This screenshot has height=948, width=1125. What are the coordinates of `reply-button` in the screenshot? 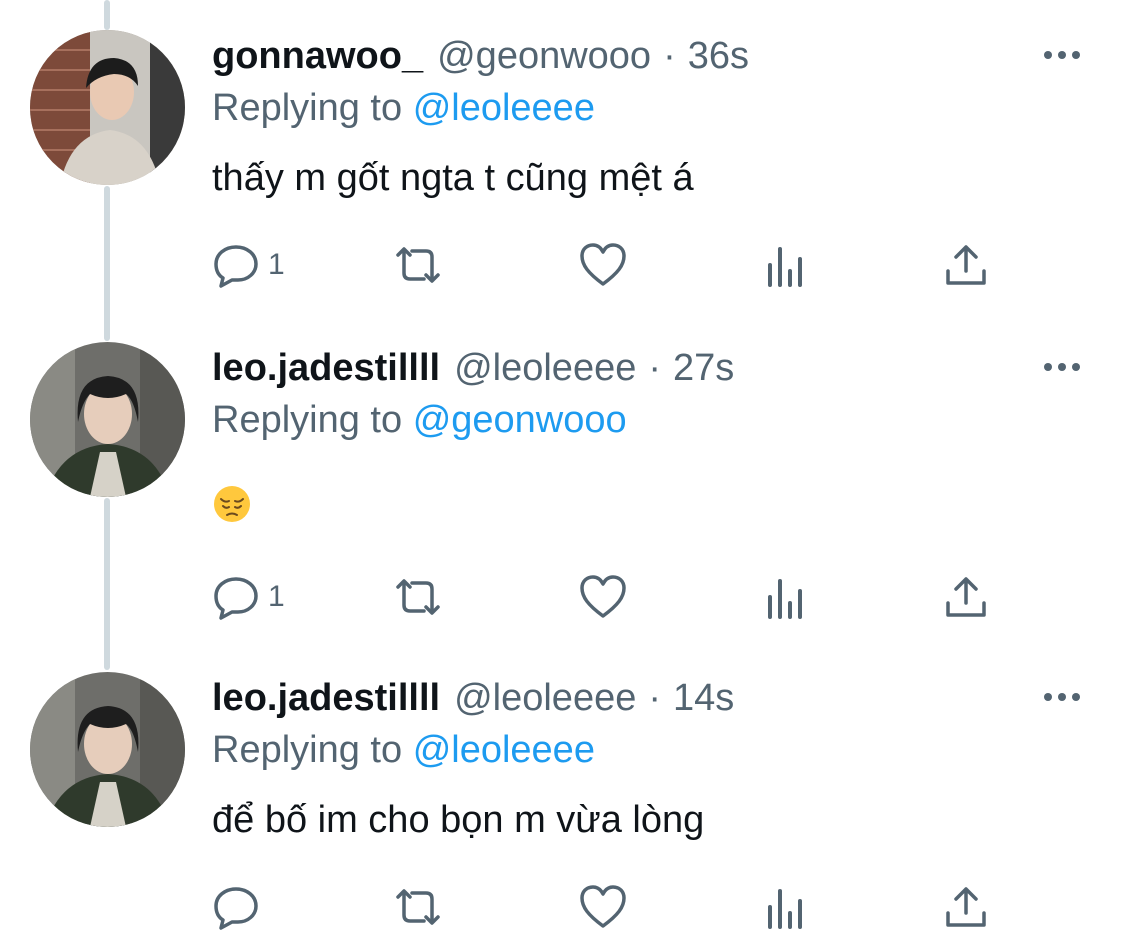 It's located at (240, 907).